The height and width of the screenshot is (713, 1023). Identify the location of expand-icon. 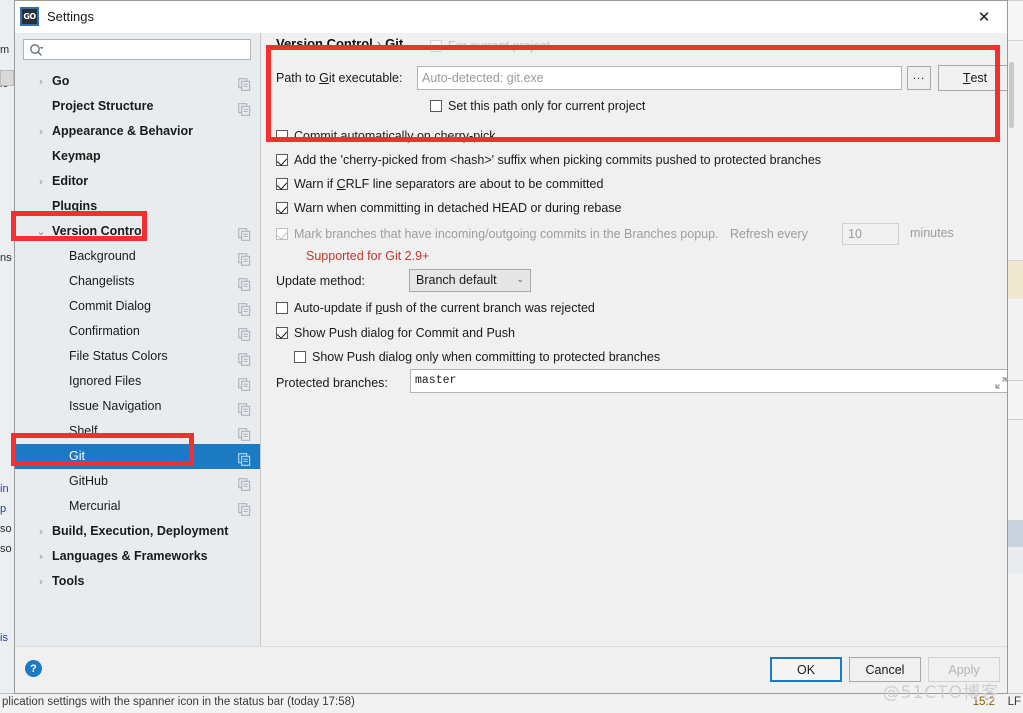
(1001, 382).